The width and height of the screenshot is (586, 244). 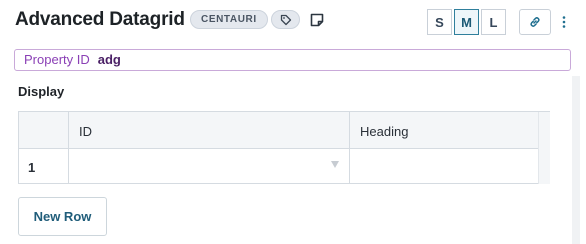 I want to click on column-header-heading: Heading, so click(x=384, y=131).